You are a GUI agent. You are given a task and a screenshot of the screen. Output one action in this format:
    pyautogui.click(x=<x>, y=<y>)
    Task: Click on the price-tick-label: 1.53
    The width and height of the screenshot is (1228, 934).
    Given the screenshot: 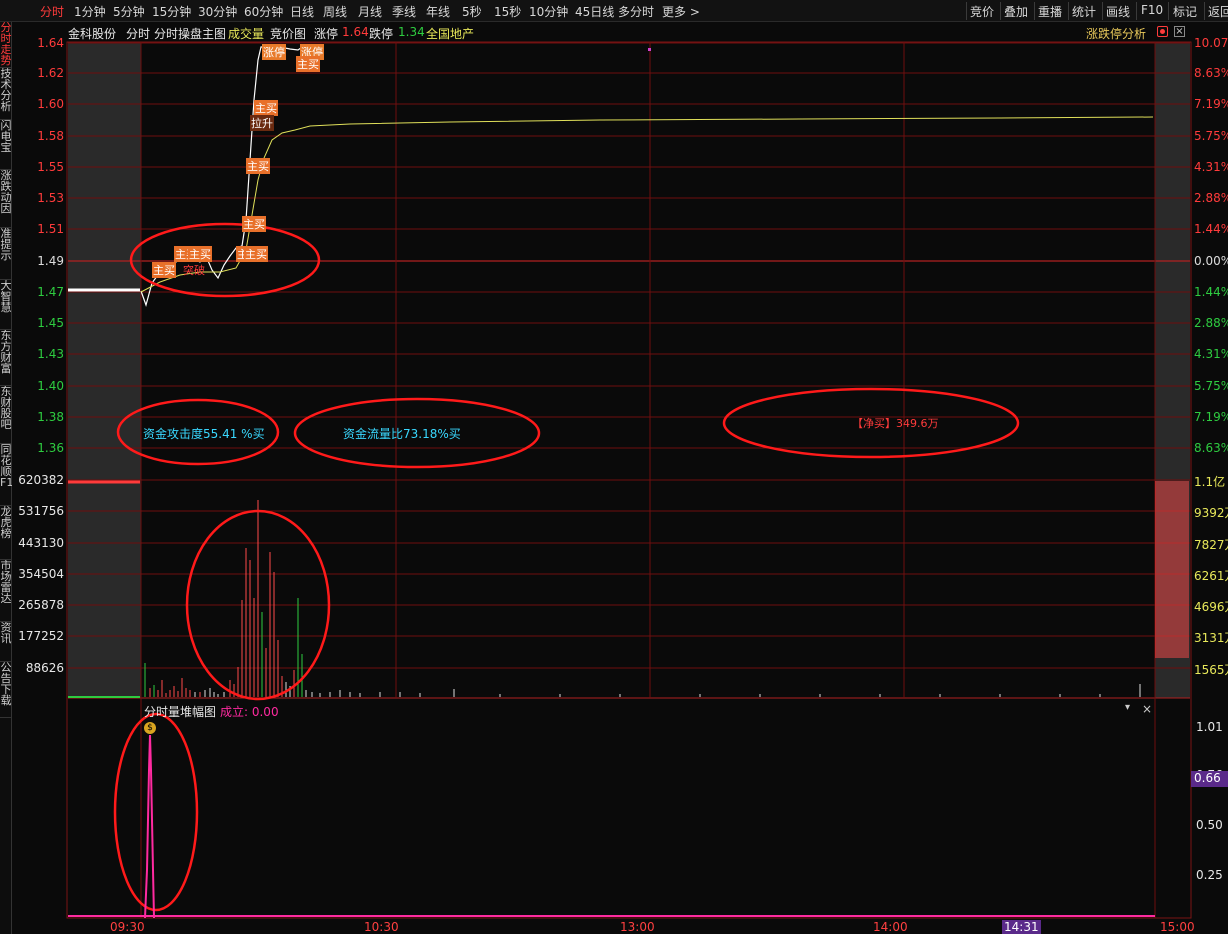 What is the action you would take?
    pyautogui.click(x=50, y=198)
    